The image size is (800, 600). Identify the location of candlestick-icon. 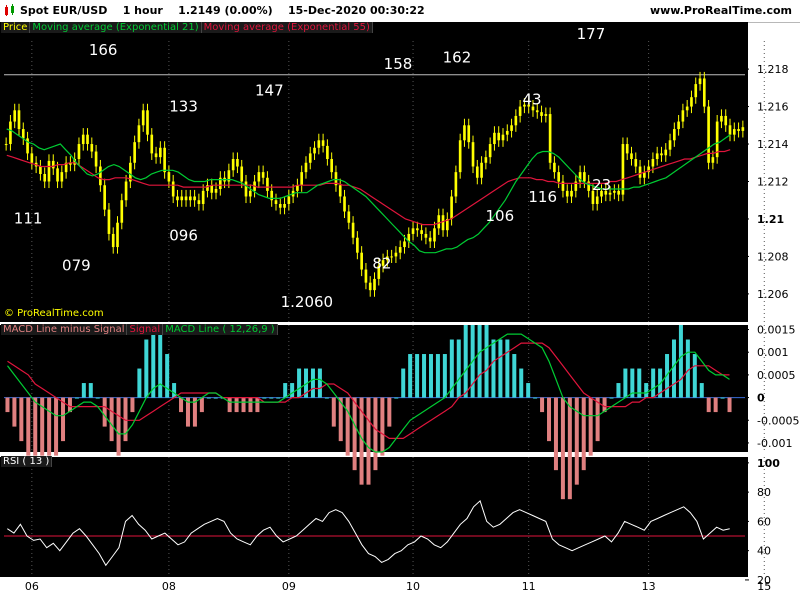
(9, 10).